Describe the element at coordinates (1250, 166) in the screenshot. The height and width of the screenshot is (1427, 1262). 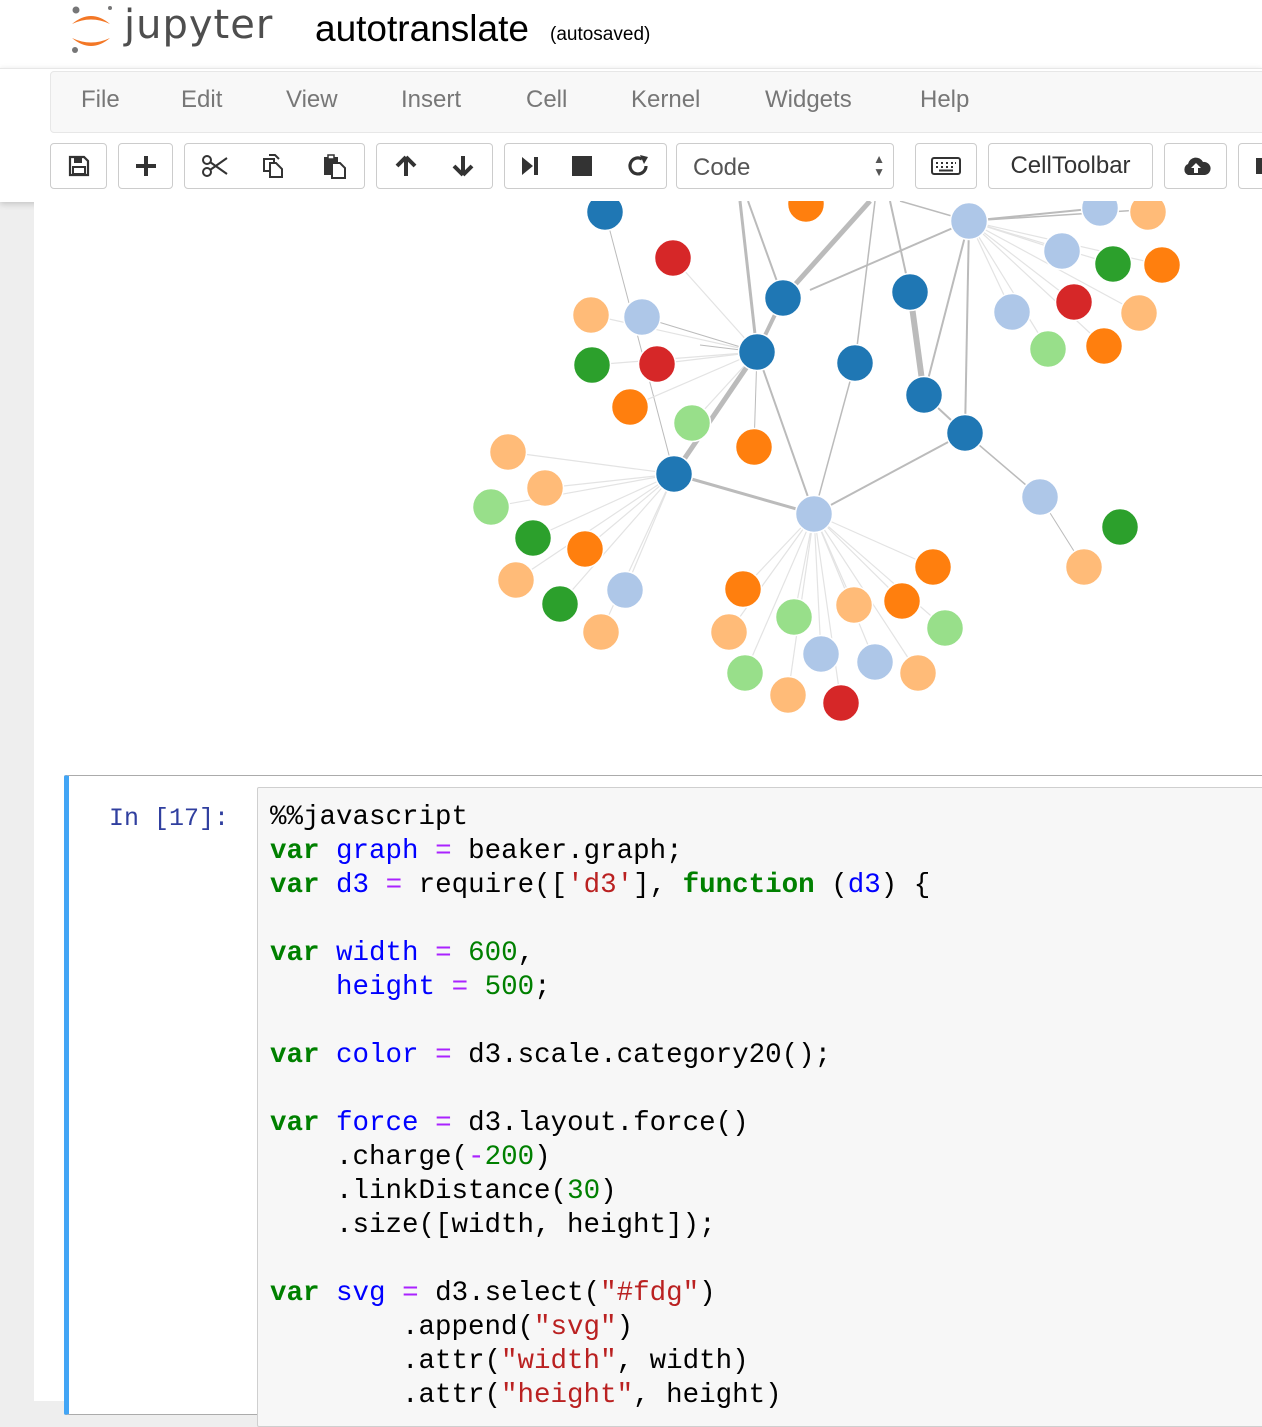
I see `extra-toolbar-button` at that location.